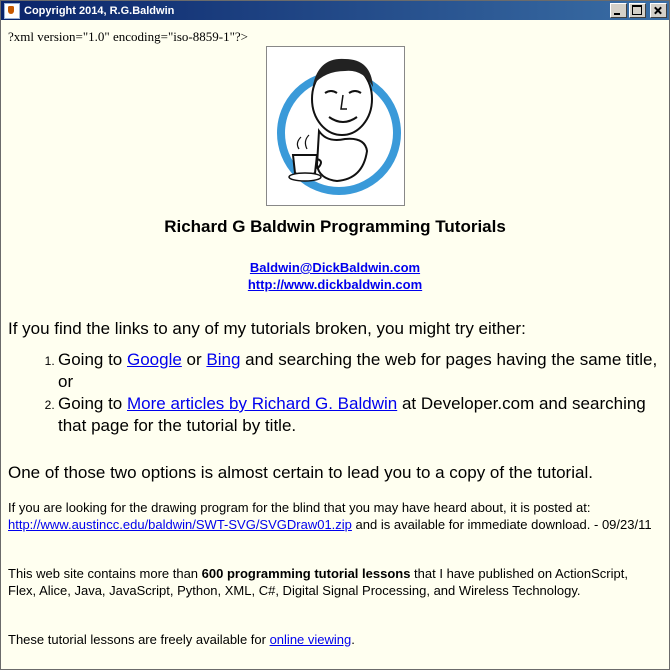 Image resolution: width=670 pixels, height=670 pixels. What do you see at coordinates (262, 403) in the screenshot?
I see `more-articles-link: More articles by Richard G. Baldwin` at bounding box center [262, 403].